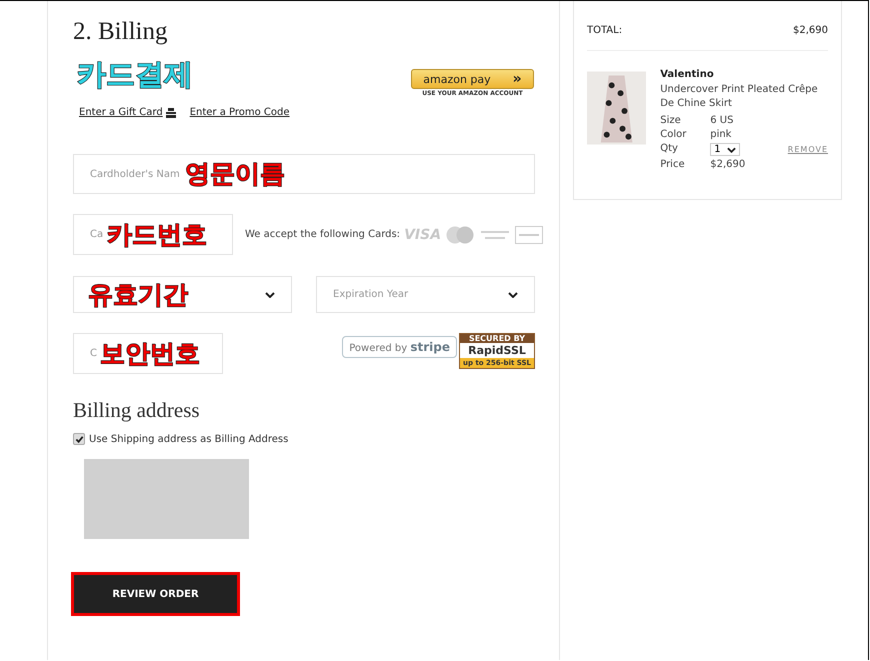  Describe the element at coordinates (136, 410) in the screenshot. I see `section-heading: Billing address` at that location.